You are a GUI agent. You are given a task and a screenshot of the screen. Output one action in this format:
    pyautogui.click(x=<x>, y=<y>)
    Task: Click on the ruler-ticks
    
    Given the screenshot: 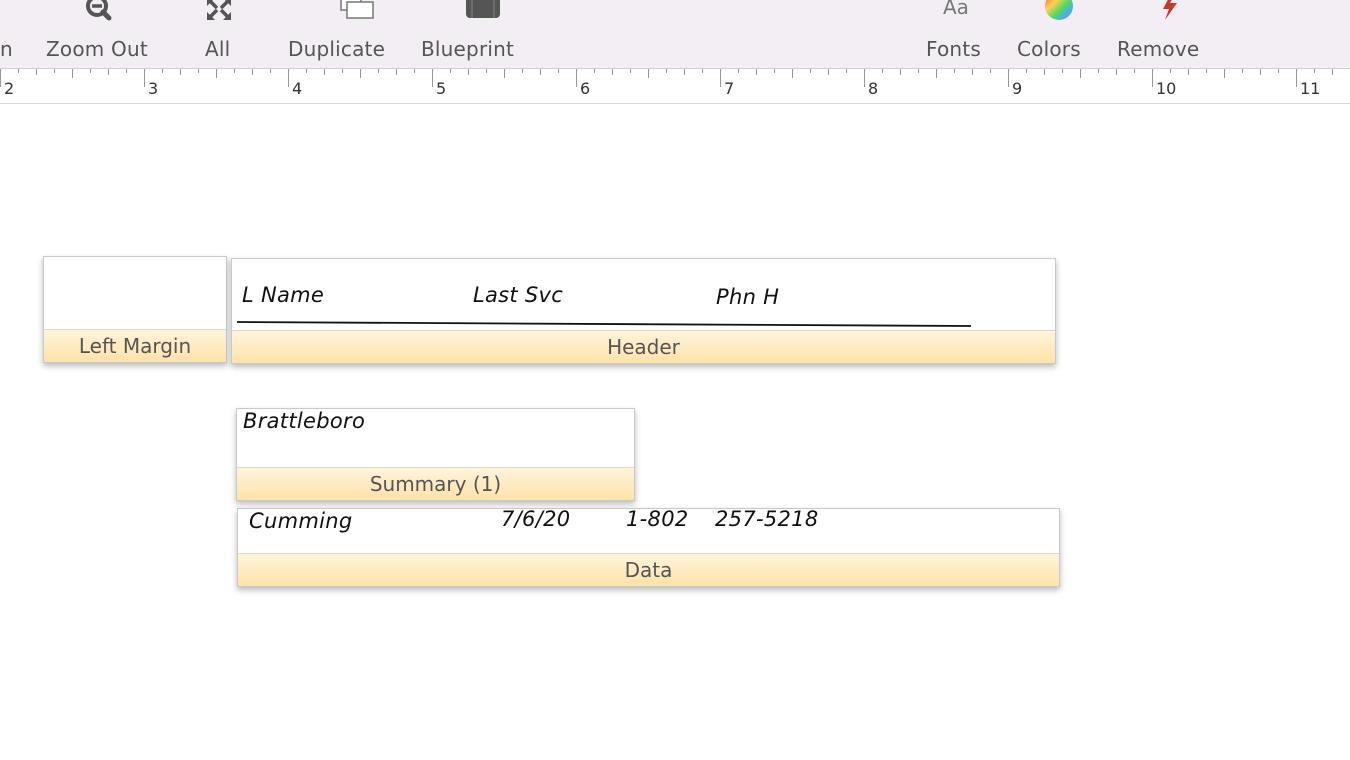 What is the action you would take?
    pyautogui.click(x=666, y=78)
    